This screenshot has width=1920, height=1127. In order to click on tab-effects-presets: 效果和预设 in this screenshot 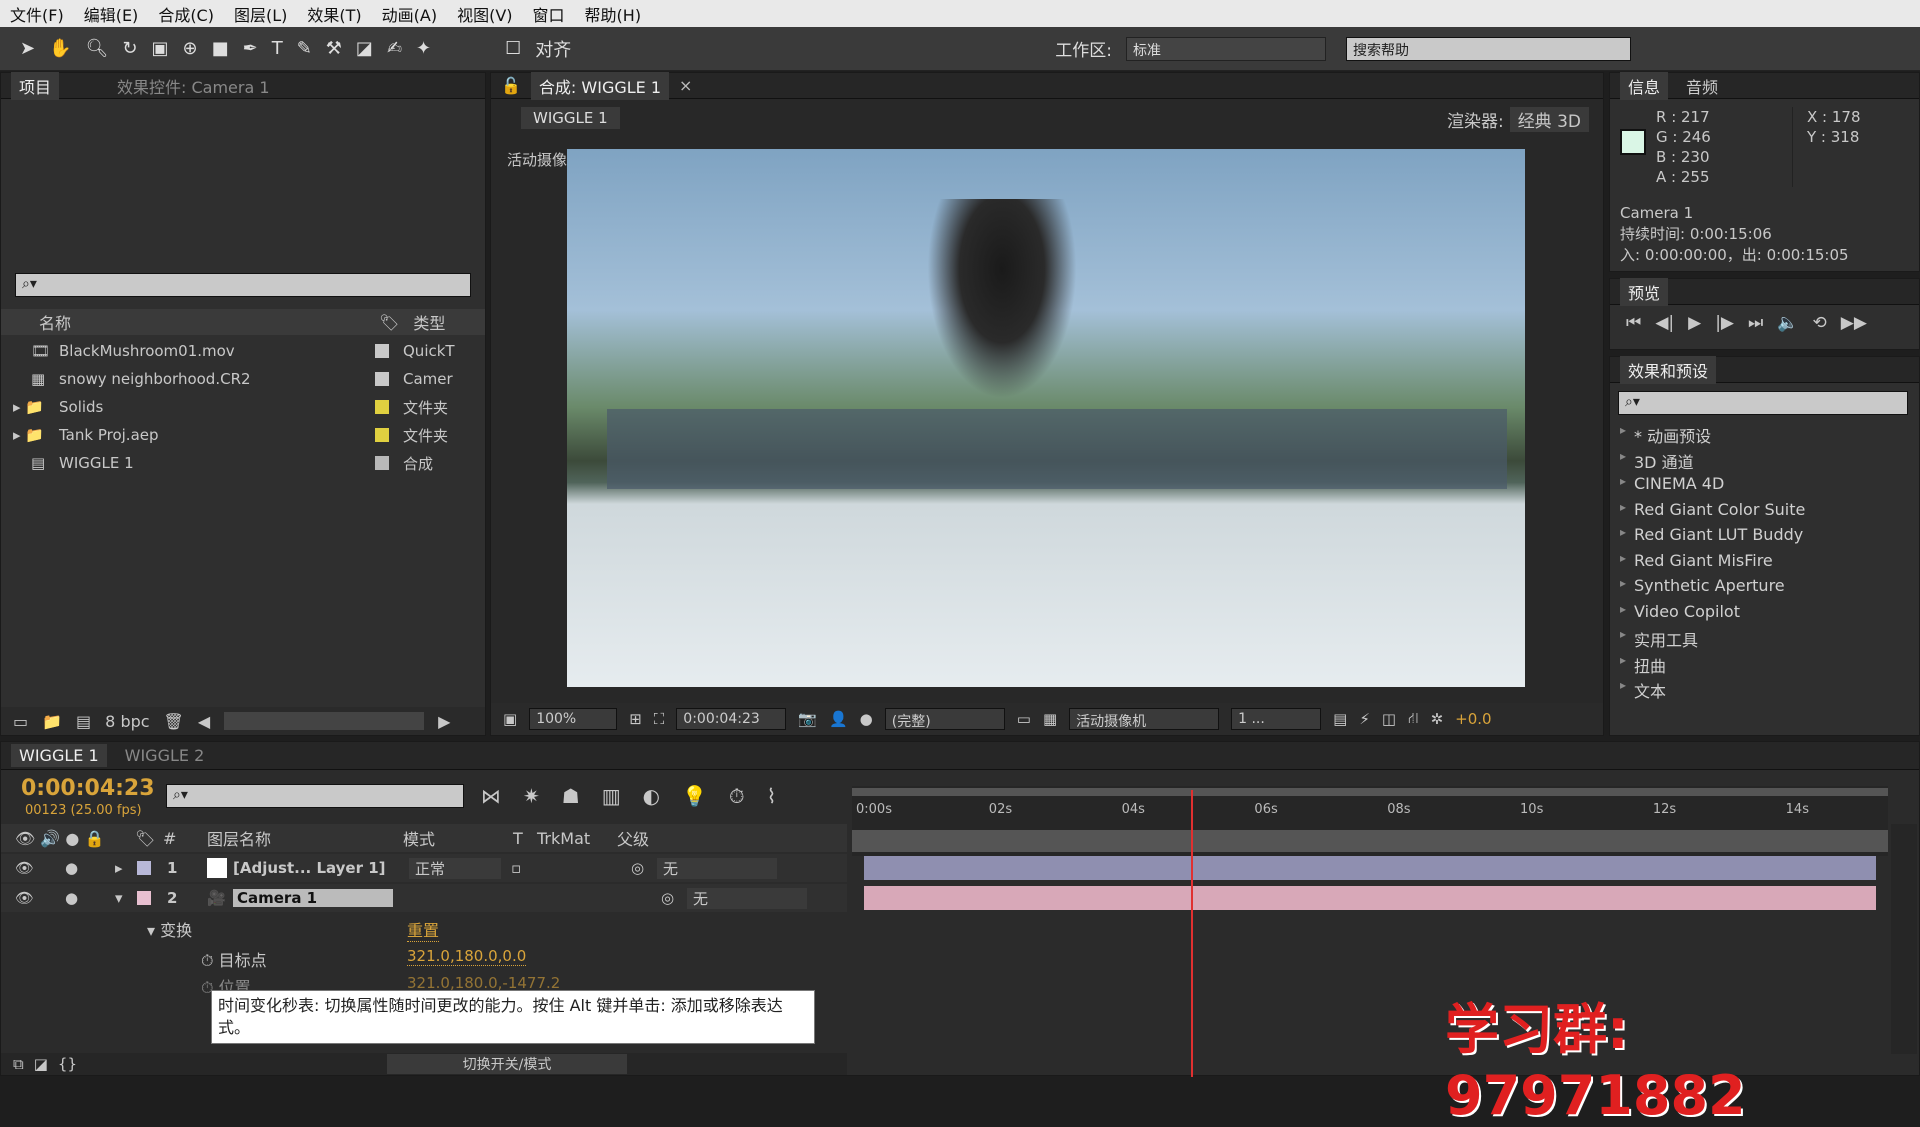, I will do `click(1668, 369)`.